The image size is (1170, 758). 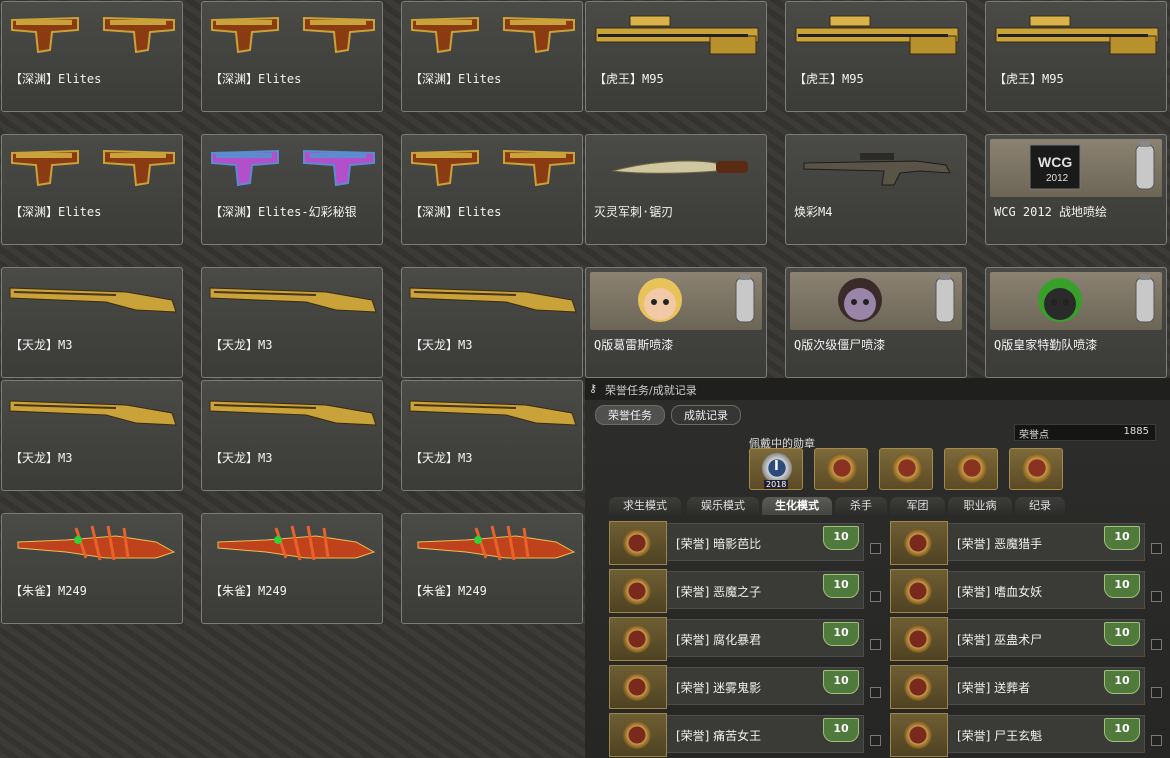 I want to click on honor-row: [荣誉] 尸王玄魁 10, so click(x=1017, y=735).